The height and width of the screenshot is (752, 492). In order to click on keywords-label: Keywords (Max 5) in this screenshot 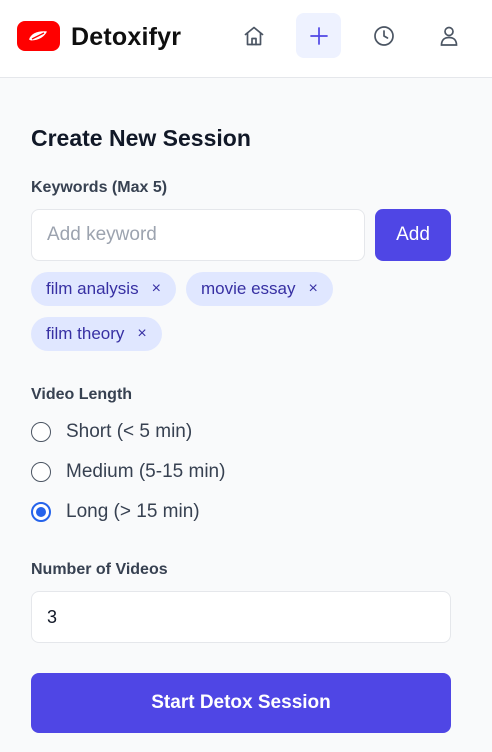, I will do `click(99, 187)`.